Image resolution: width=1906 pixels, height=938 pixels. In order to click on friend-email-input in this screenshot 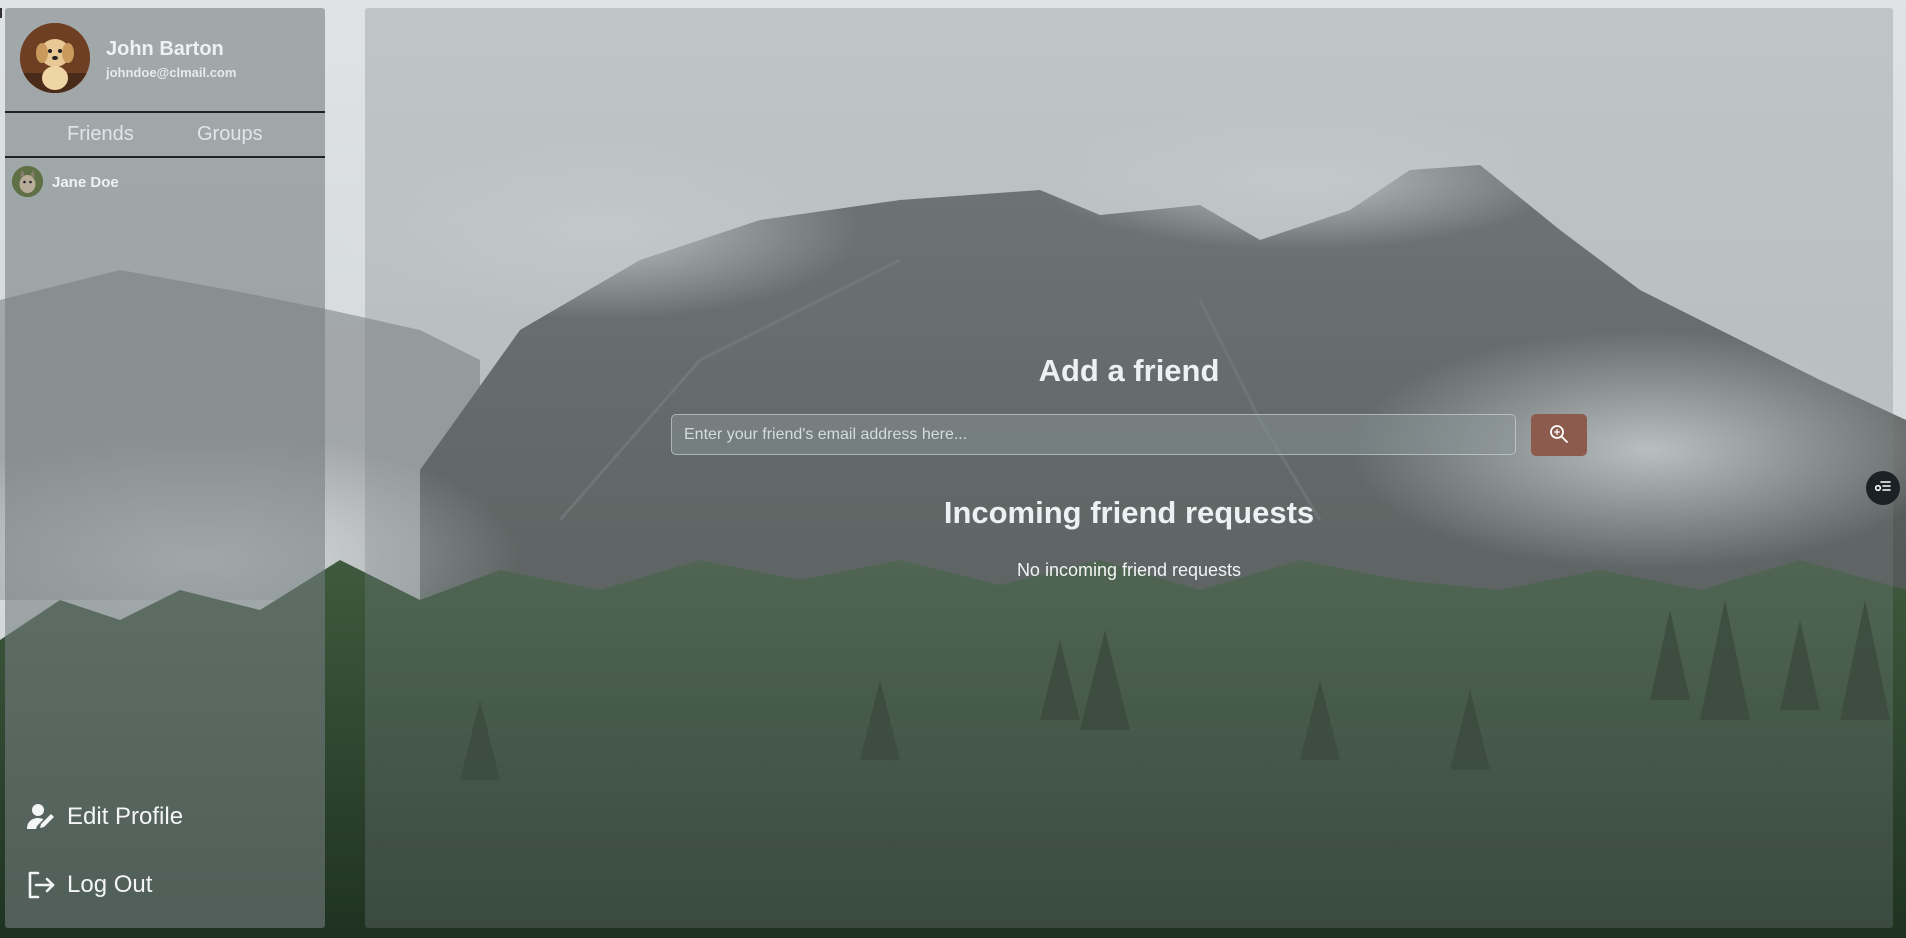, I will do `click(1093, 434)`.